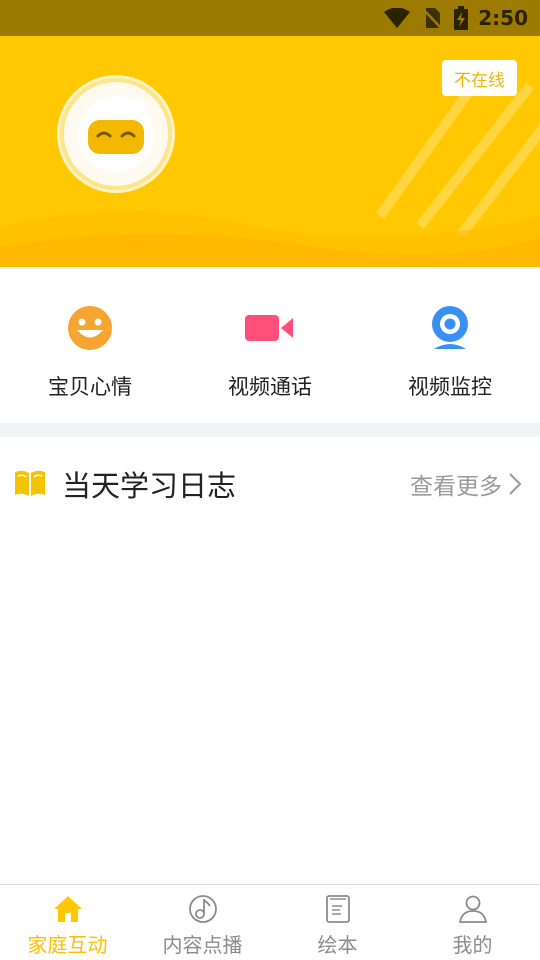  What do you see at coordinates (479, 78) in the screenshot?
I see `online-status-badge: 不在线` at bounding box center [479, 78].